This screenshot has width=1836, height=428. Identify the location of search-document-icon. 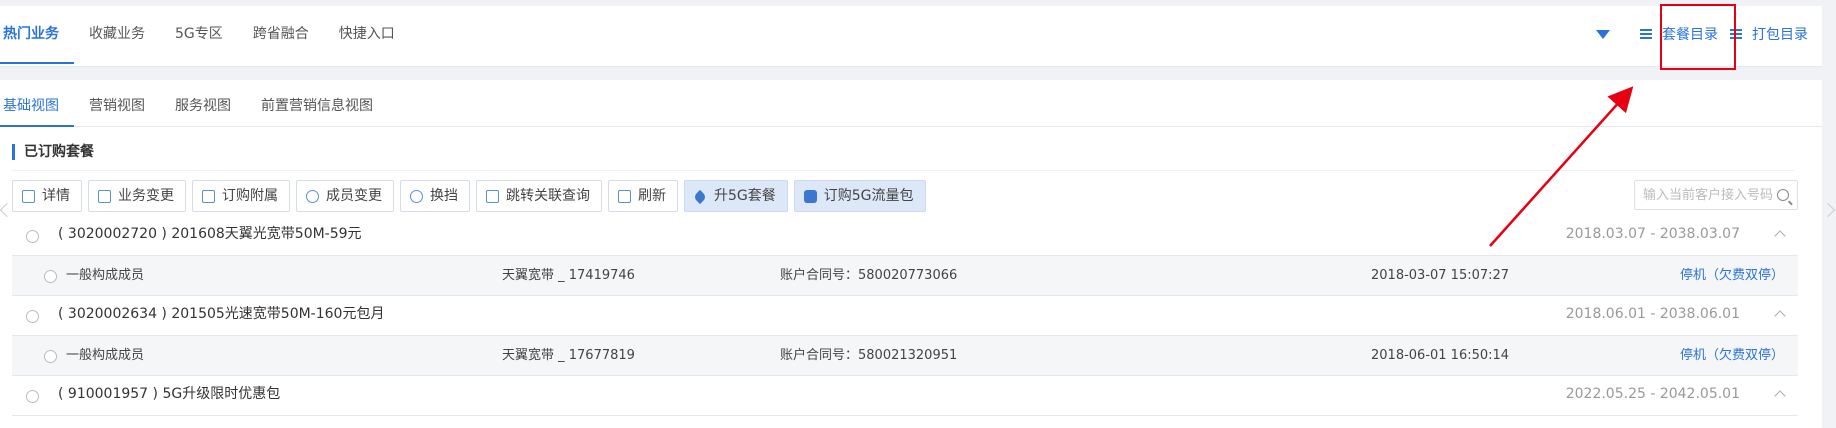
(492, 196).